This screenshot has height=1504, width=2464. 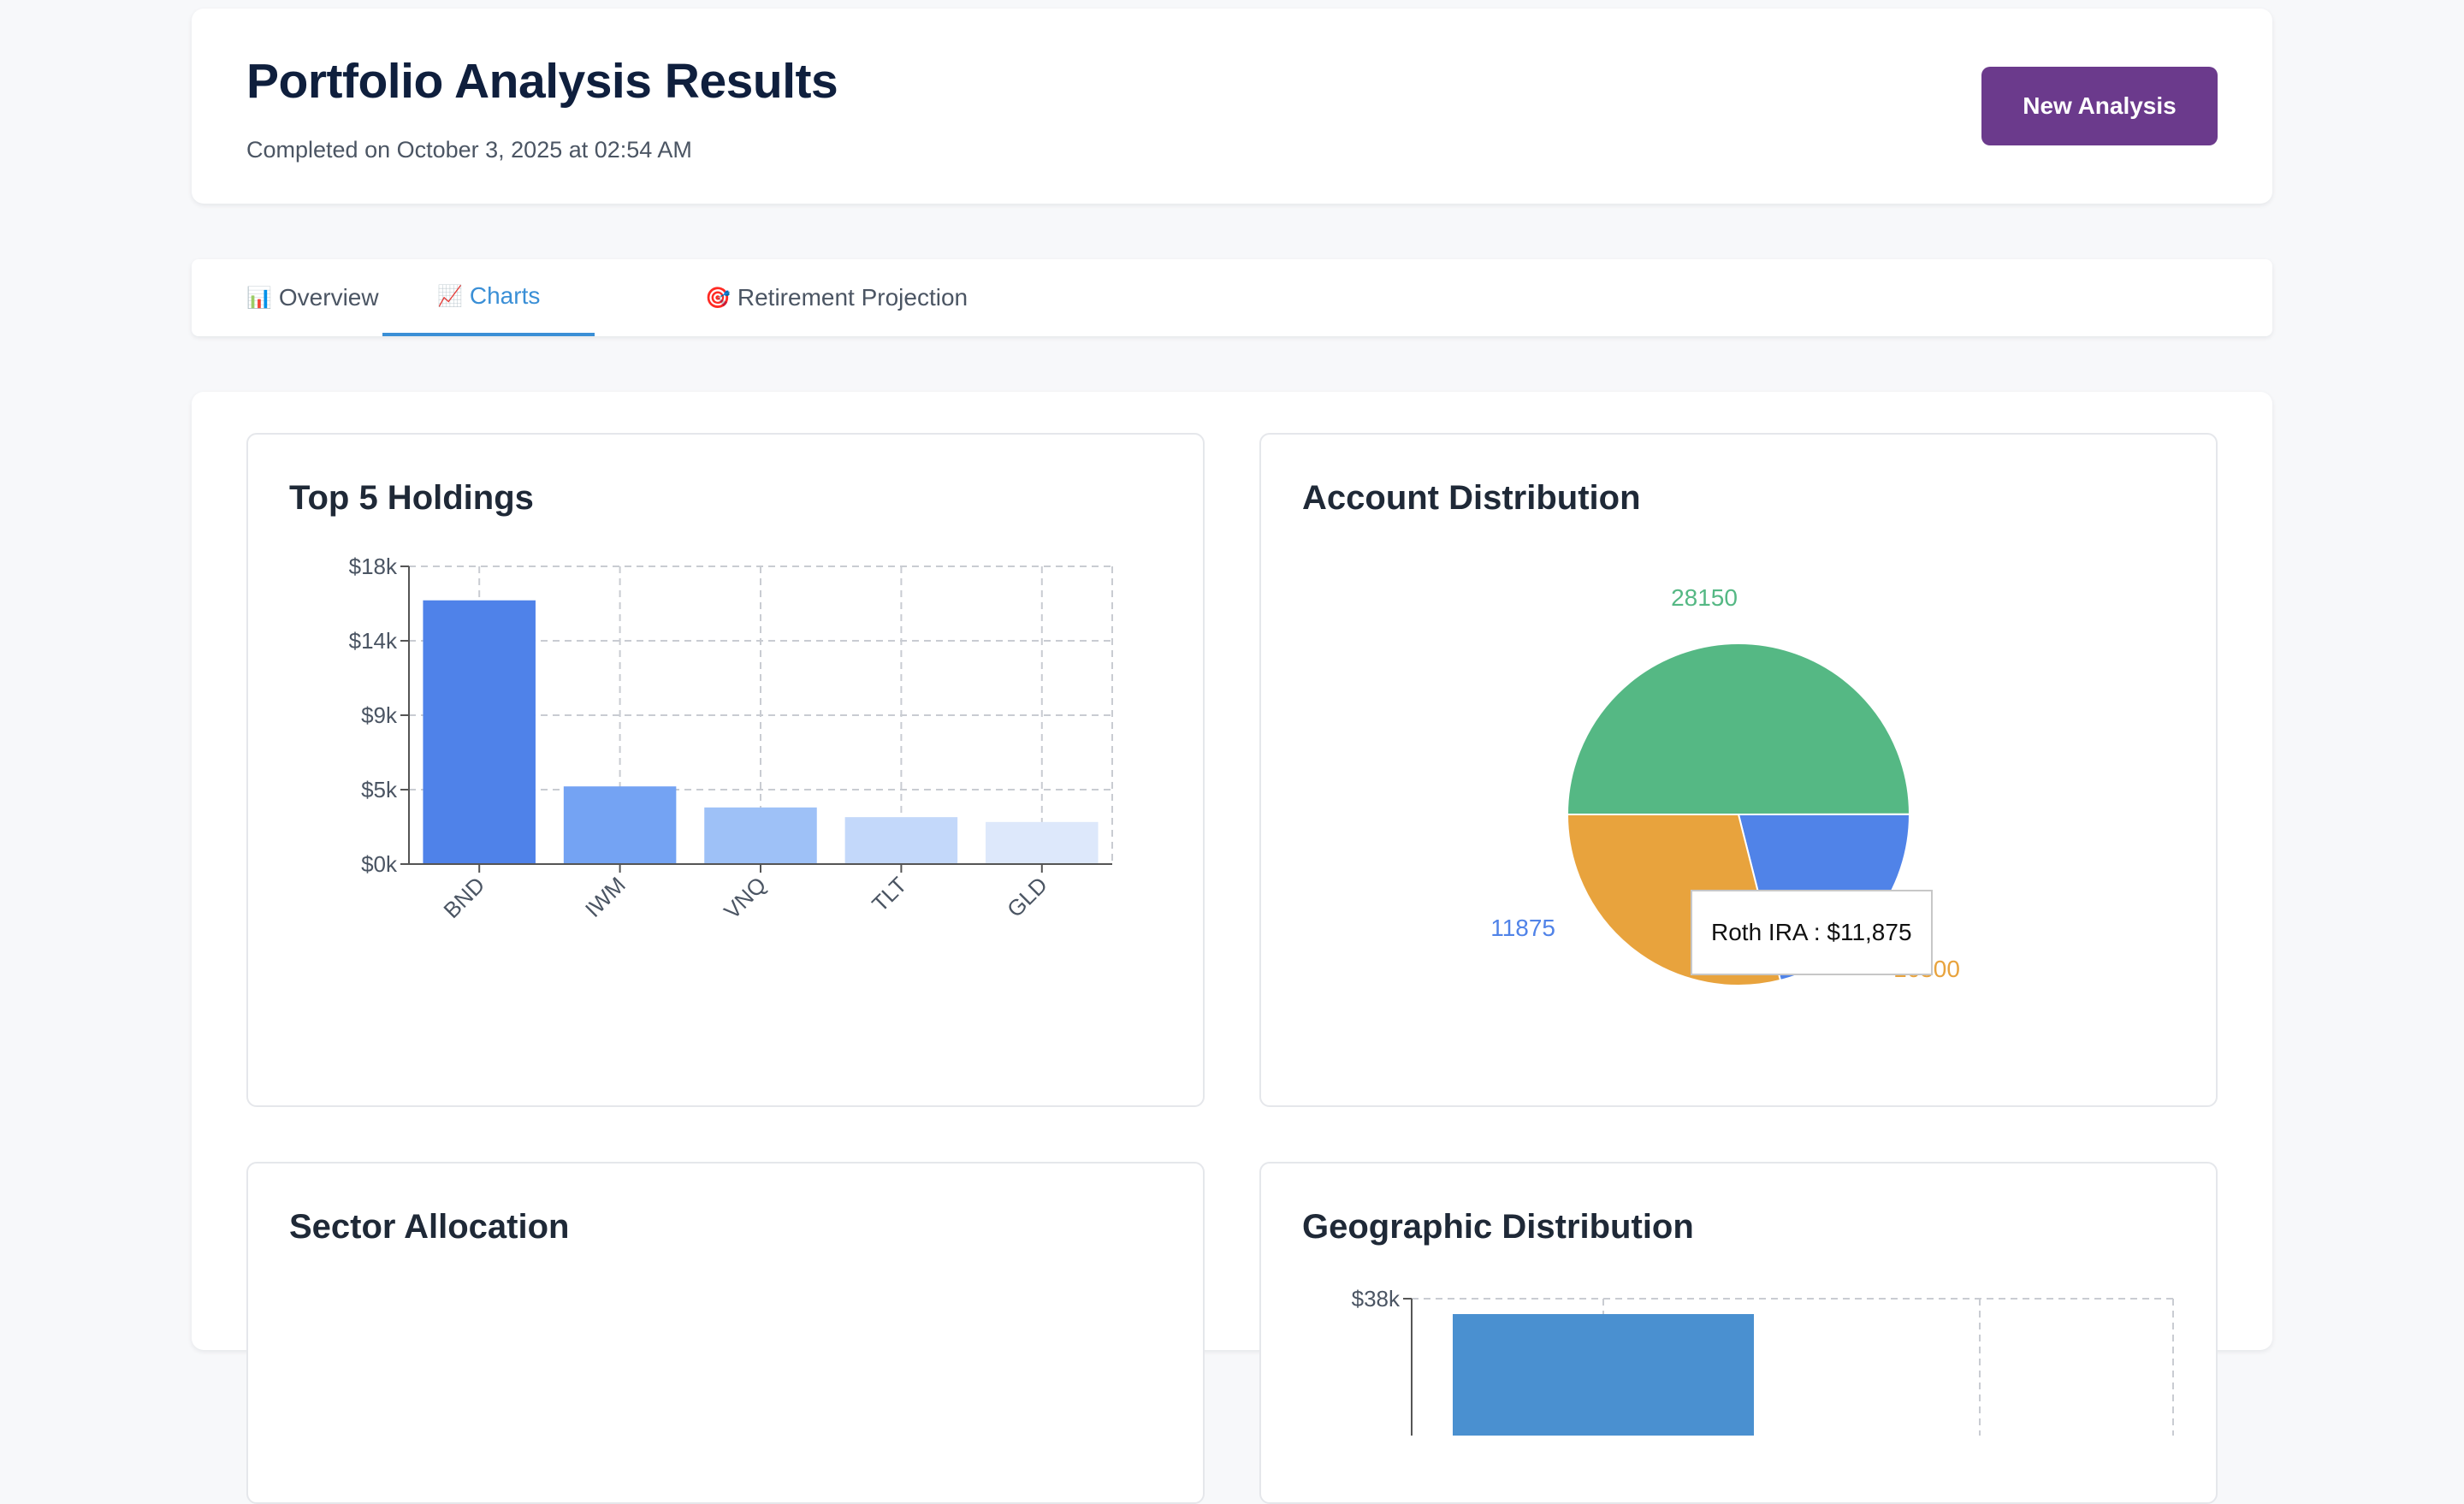 I want to click on sector-allocation-panel: Sector Allocation, so click(x=725, y=1333).